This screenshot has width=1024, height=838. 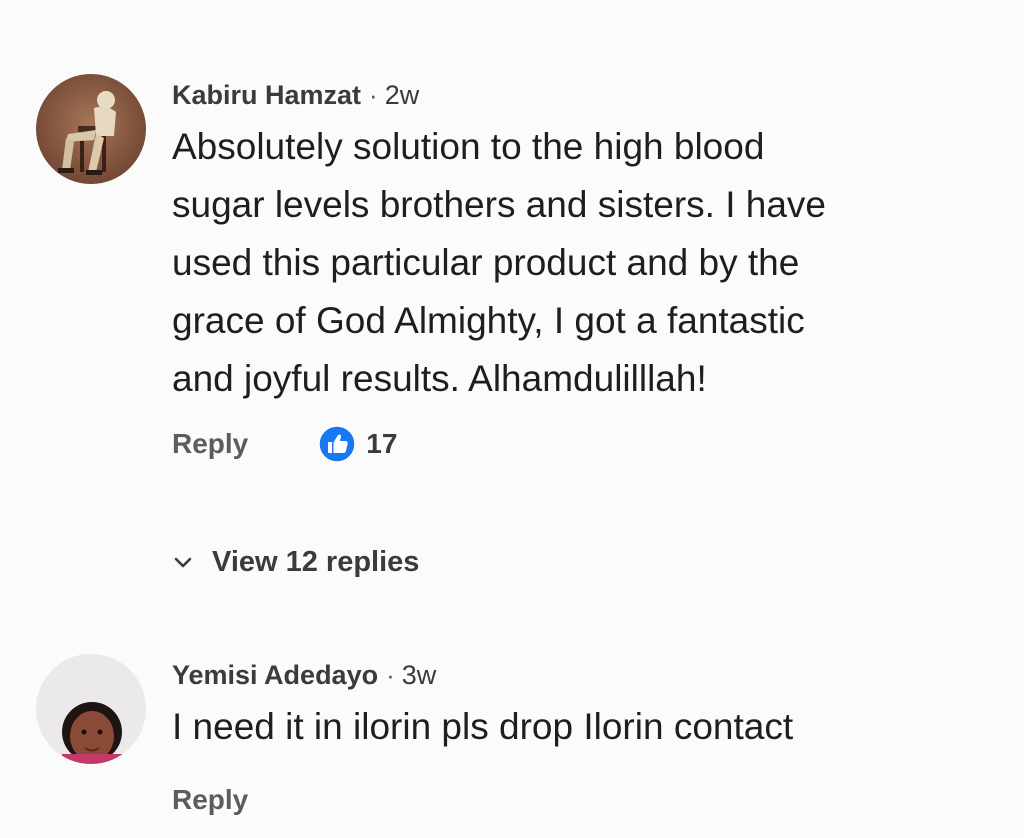 I want to click on author-name: Kabiru Hamzat, so click(x=266, y=95).